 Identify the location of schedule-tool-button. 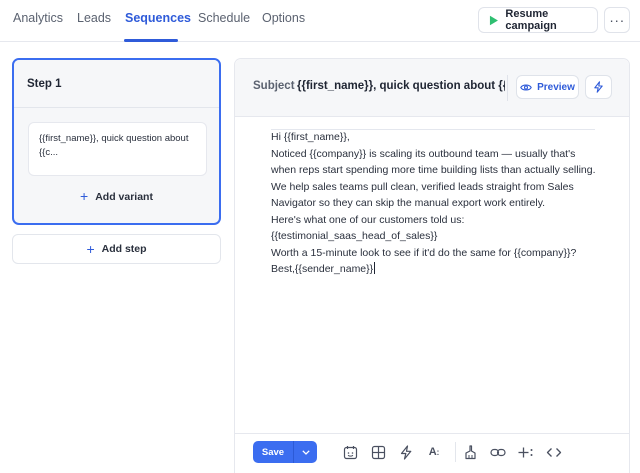
(350, 452).